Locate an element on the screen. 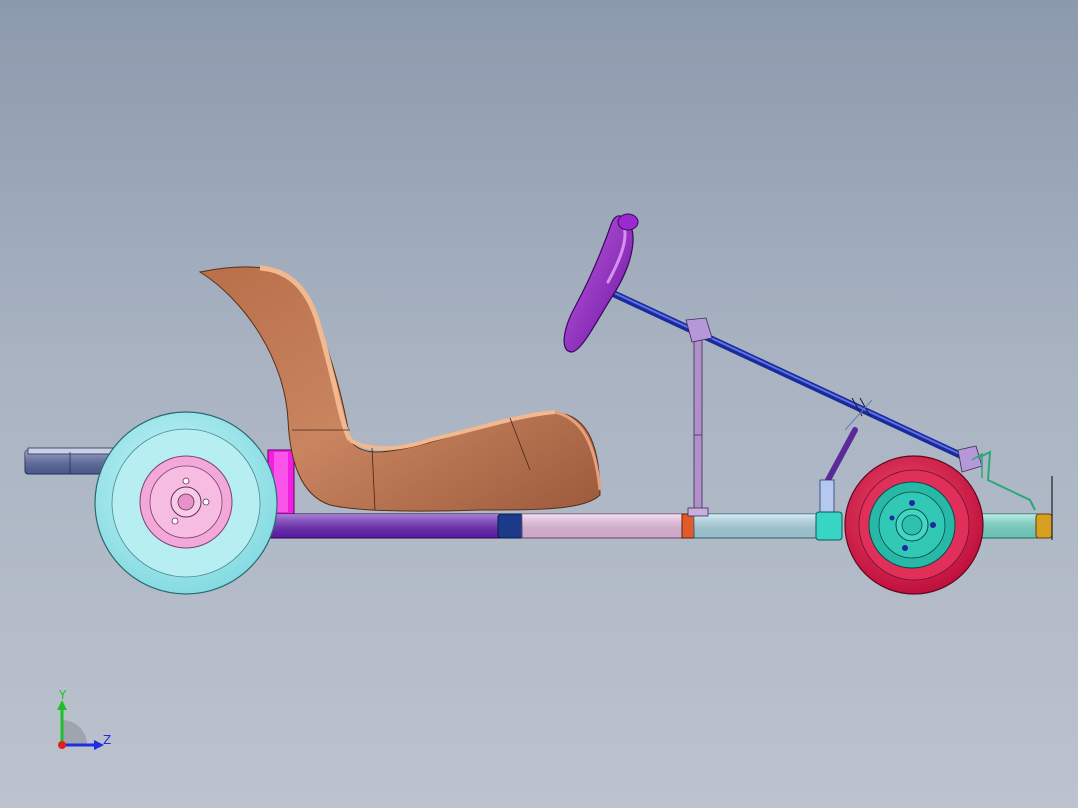 This screenshot has width=1078, height=808. rear-wheel is located at coordinates (186, 503).